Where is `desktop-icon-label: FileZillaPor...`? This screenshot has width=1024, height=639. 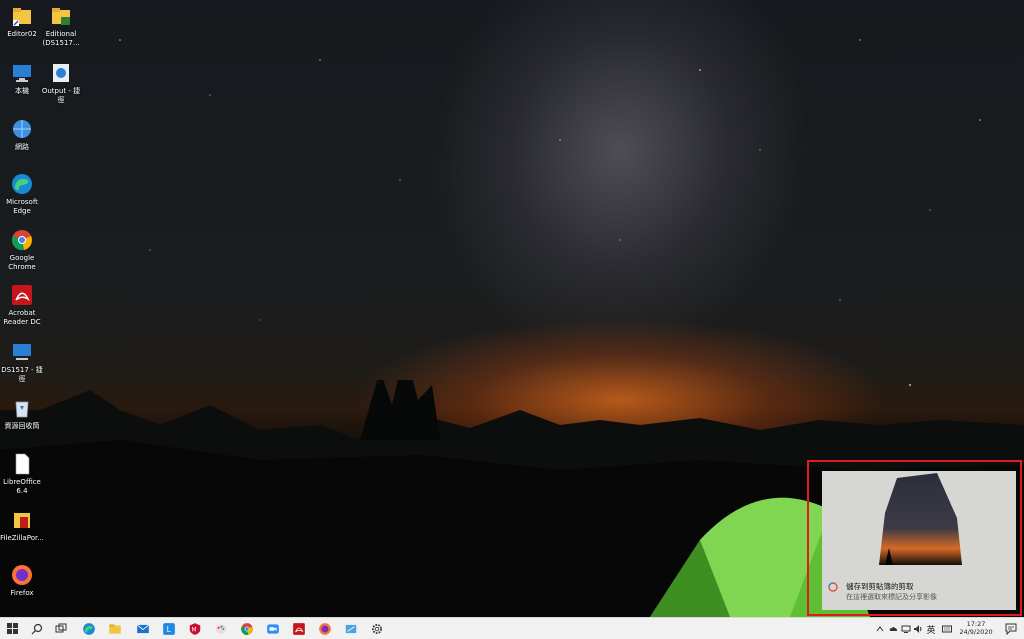 desktop-icon-label: FileZillaPor... is located at coordinates (22, 538).